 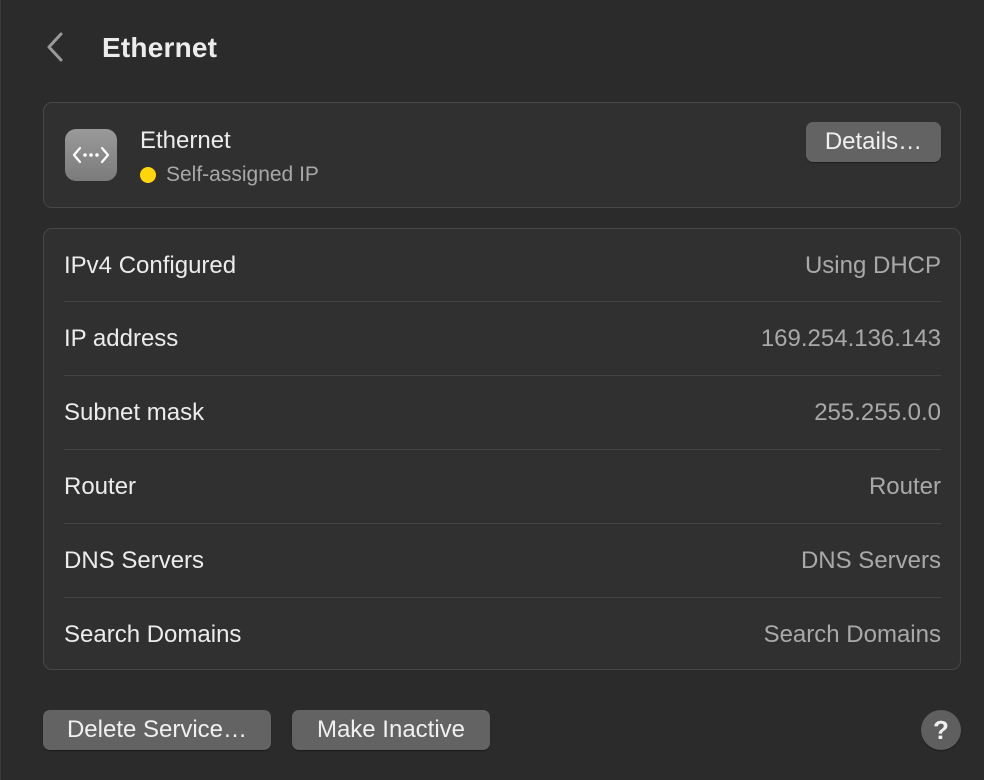 What do you see at coordinates (870, 560) in the screenshot?
I see `info-row-value: DNS Servers` at bounding box center [870, 560].